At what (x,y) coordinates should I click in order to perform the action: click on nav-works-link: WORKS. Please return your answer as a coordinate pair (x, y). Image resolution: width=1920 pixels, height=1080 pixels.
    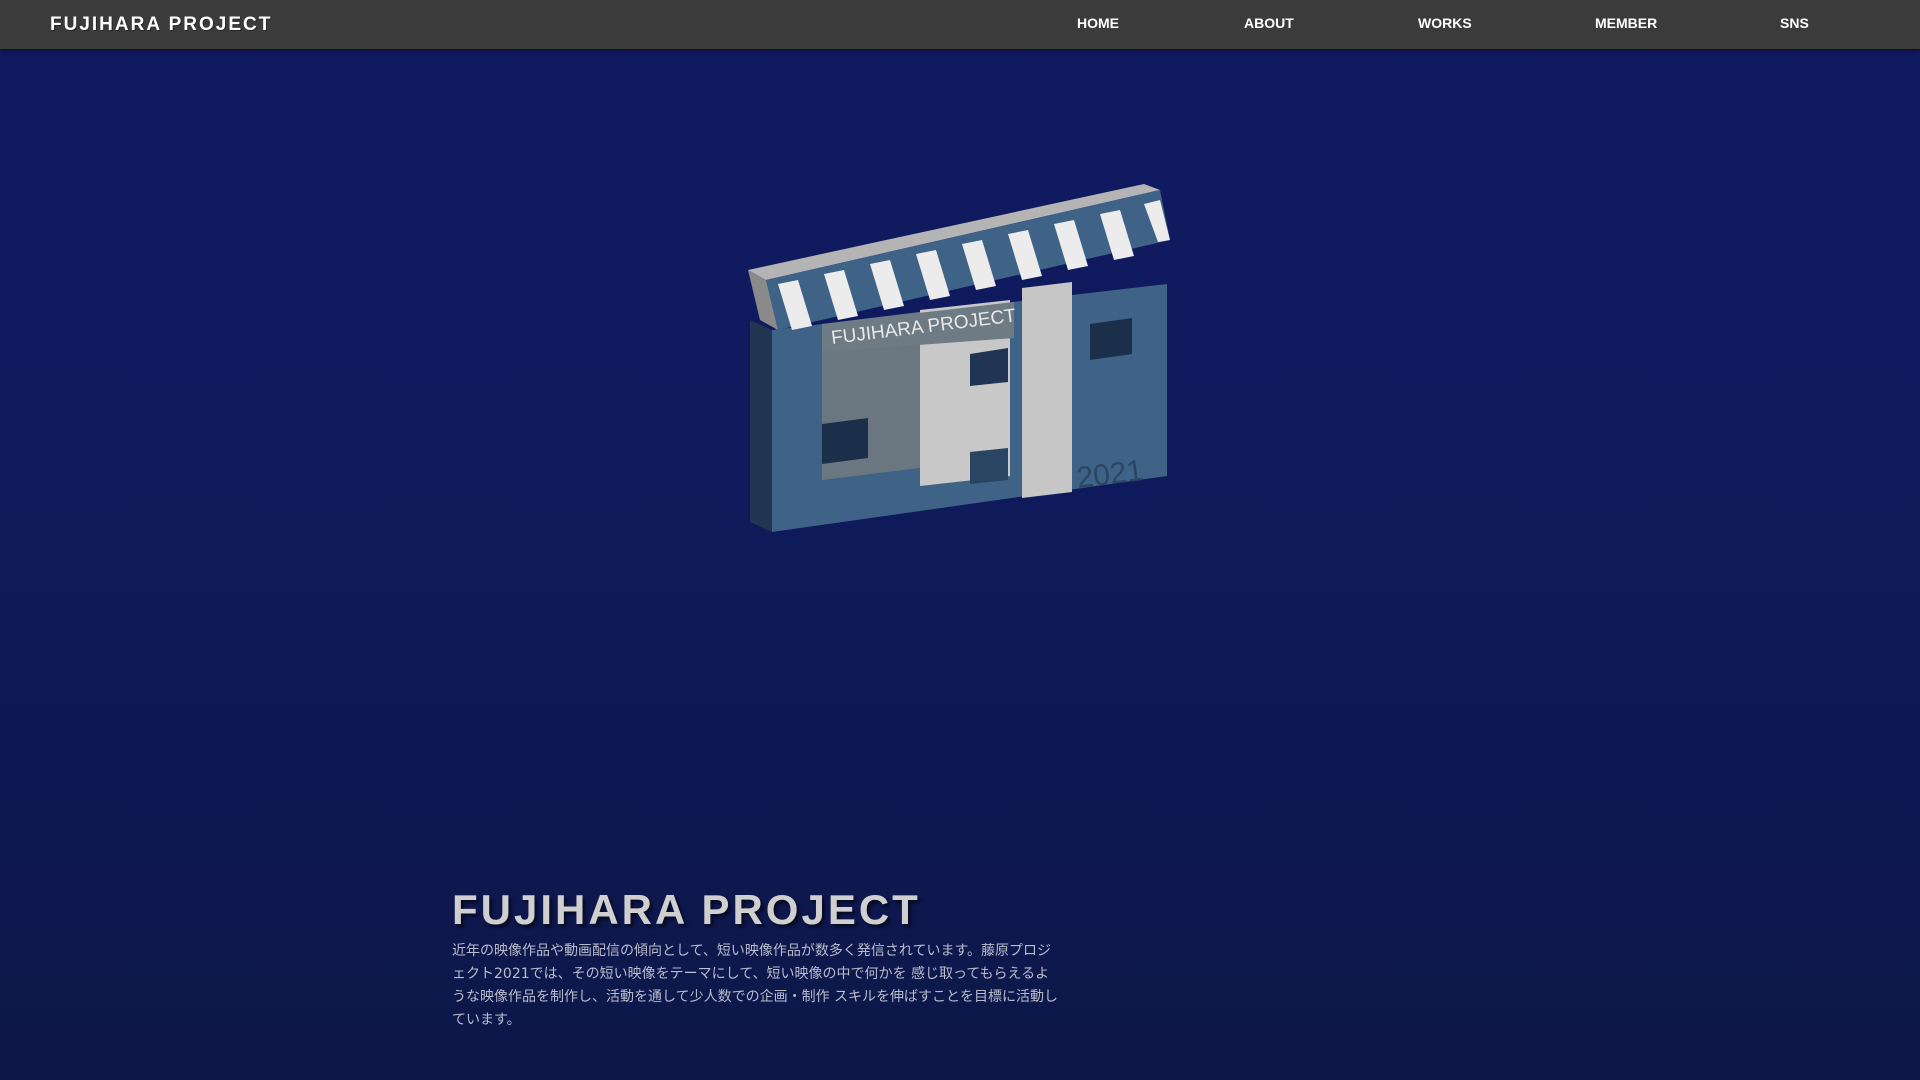
    Looking at the image, I should click on (1445, 23).